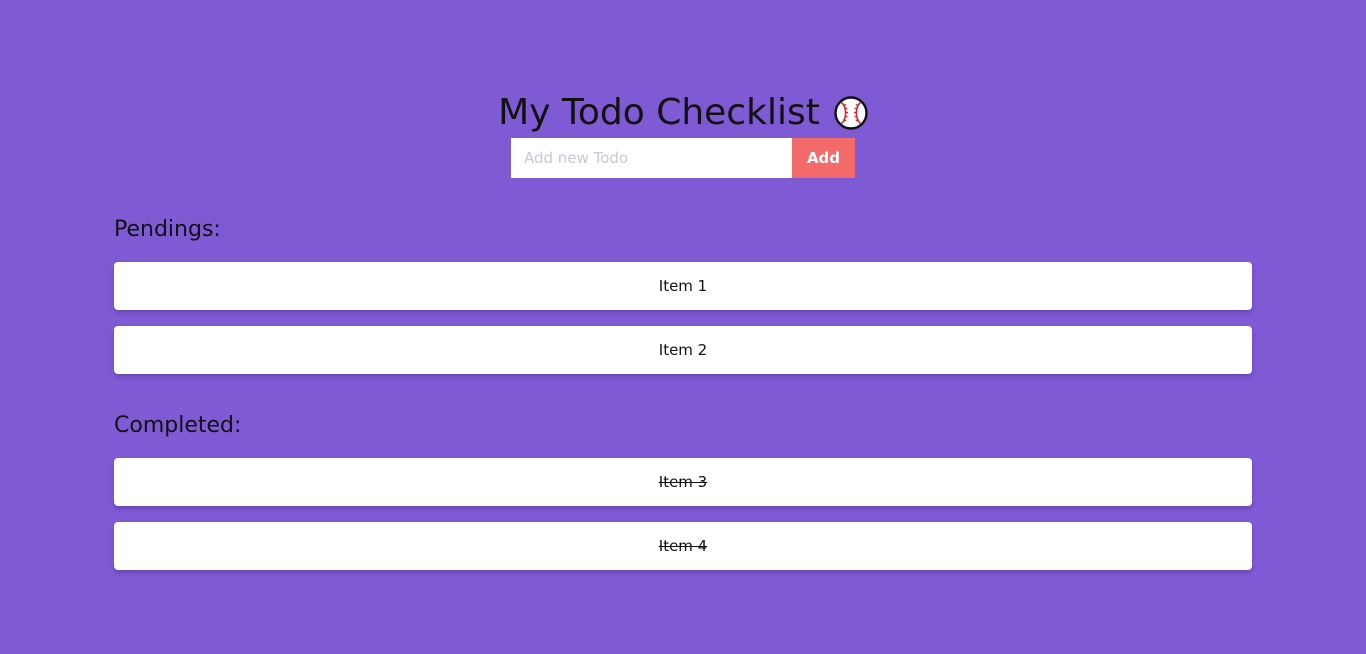  I want to click on add-button: Add, so click(823, 158).